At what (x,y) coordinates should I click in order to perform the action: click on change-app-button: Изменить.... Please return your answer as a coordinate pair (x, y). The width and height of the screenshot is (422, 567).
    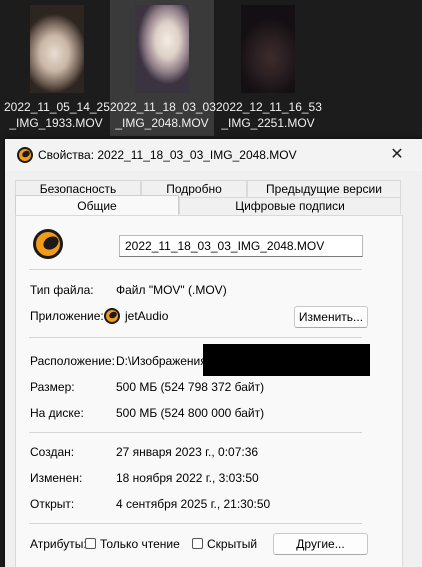
    Looking at the image, I should click on (331, 317).